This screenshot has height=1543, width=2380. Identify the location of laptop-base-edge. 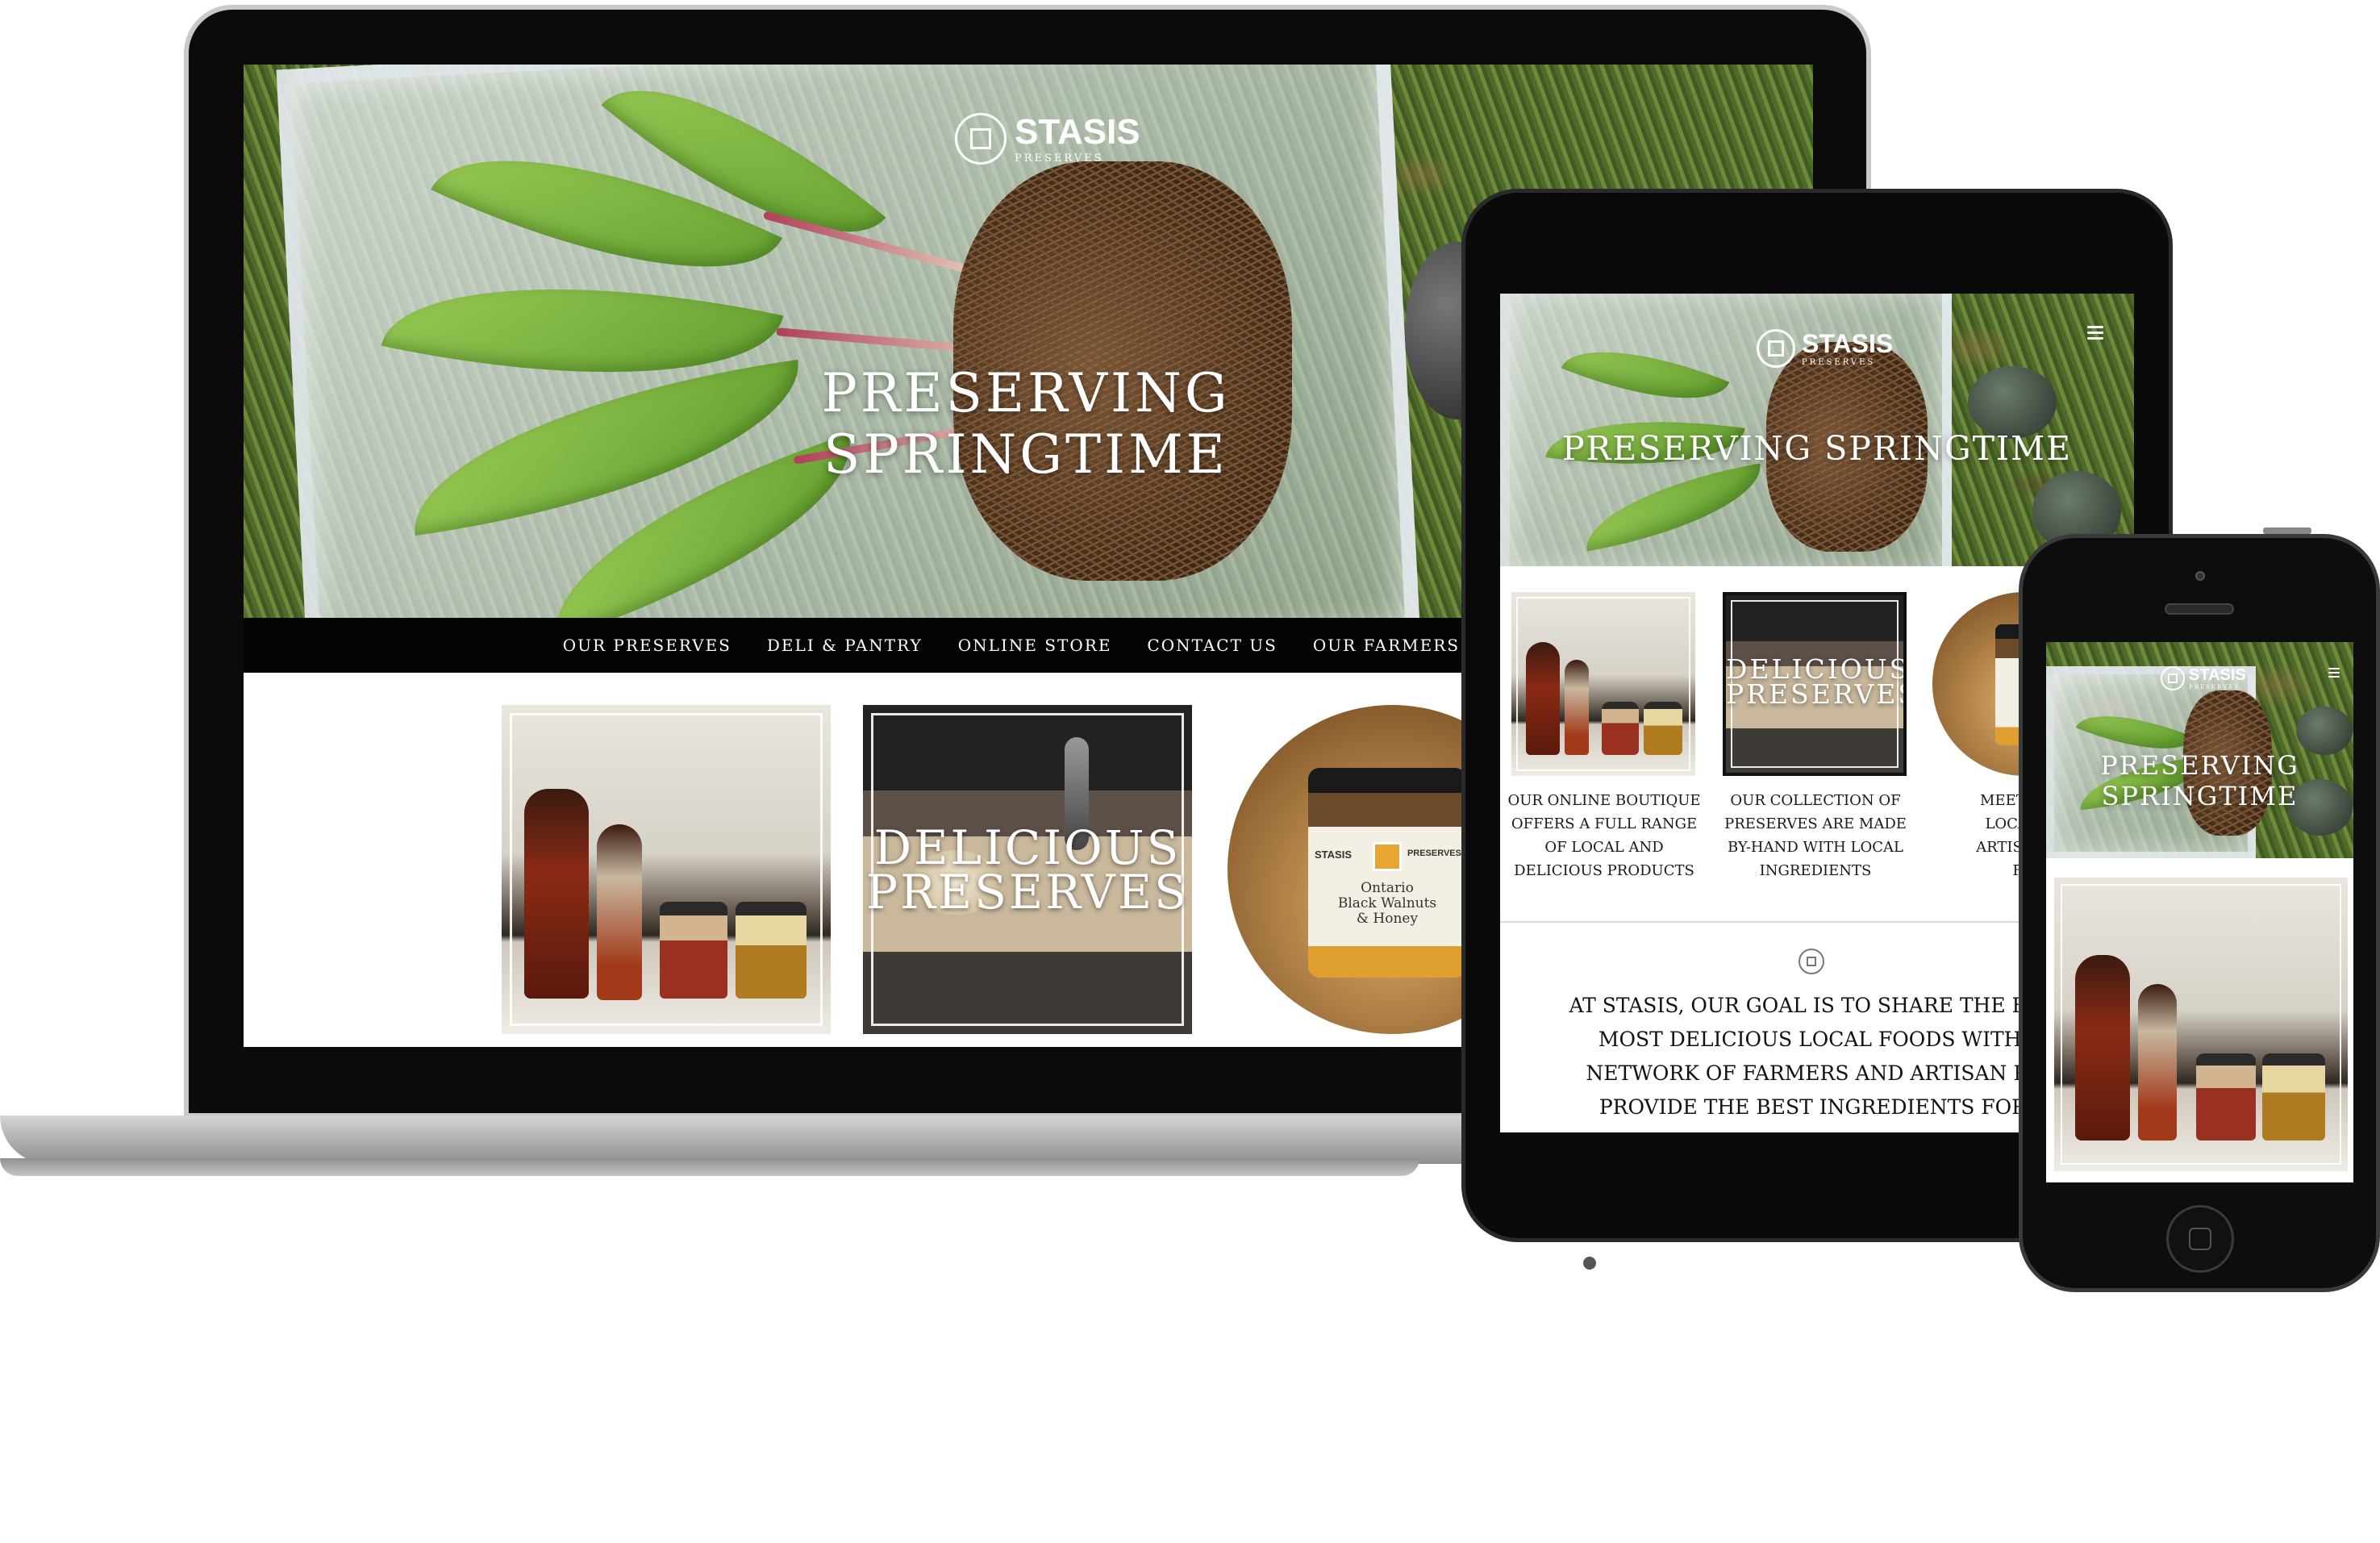
(709, 1167).